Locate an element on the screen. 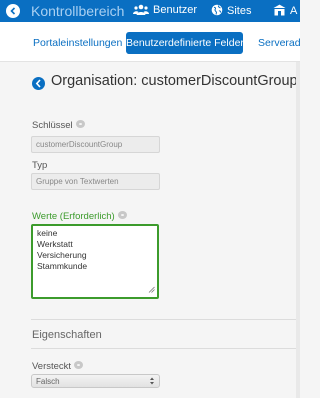 The height and width of the screenshot is (398, 320). resize-handle-icon is located at coordinates (151, 290).